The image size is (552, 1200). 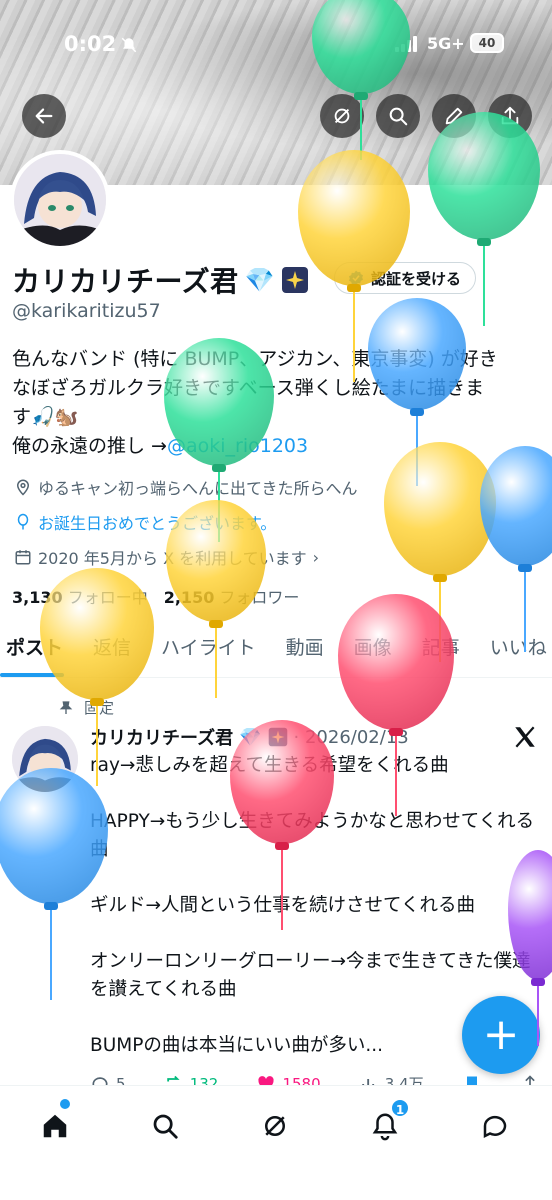 I want to click on verified-badge-icon, so click(x=356, y=278).